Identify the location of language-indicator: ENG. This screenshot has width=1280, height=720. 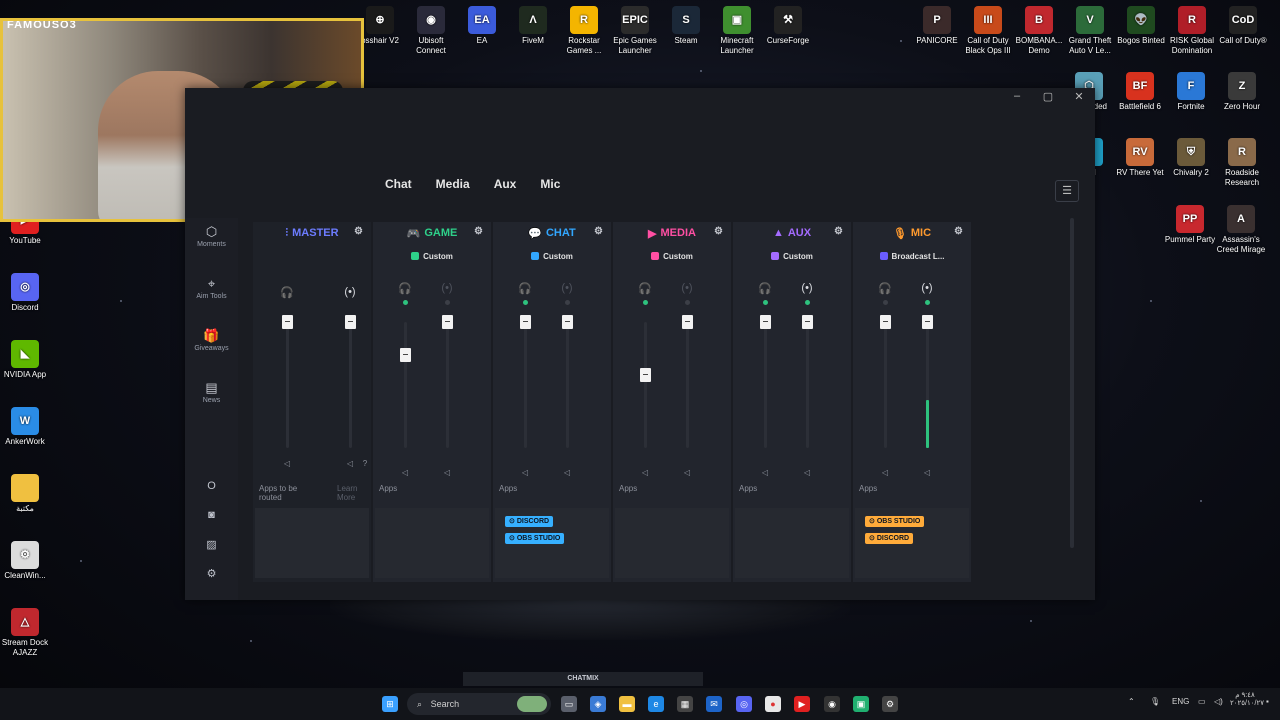
(1180, 701).